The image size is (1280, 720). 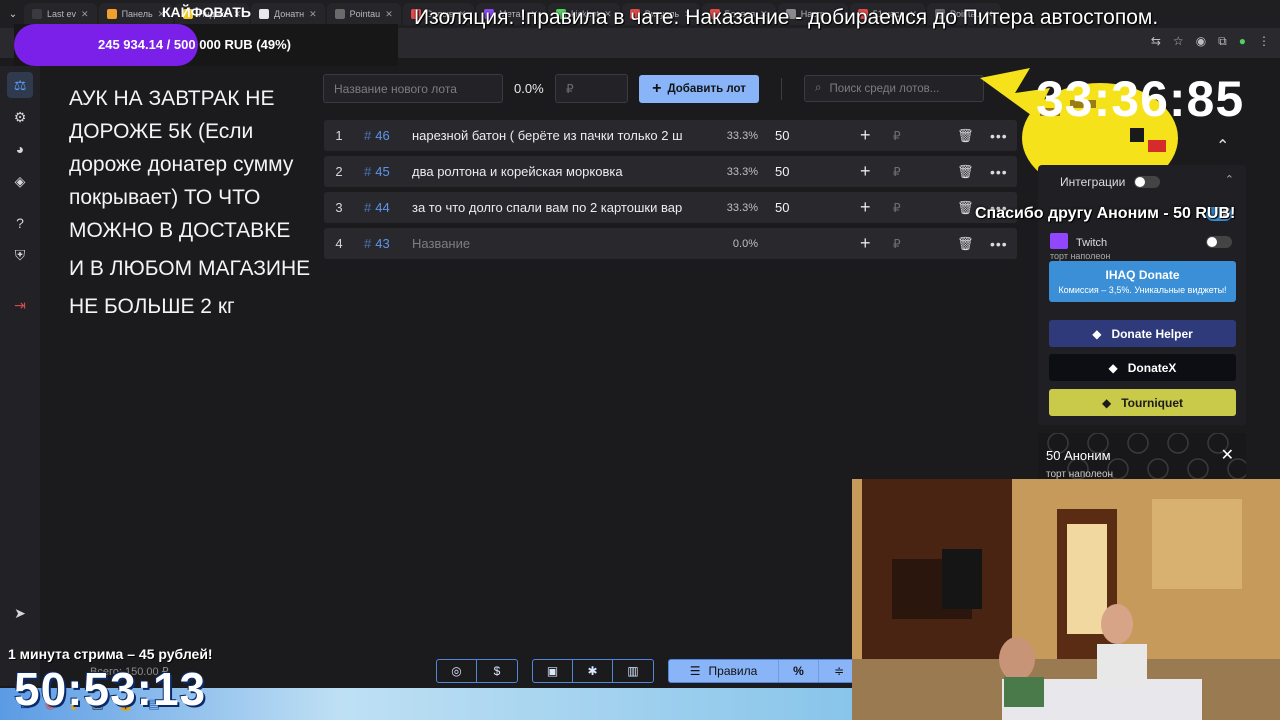 I want to click on percent-icon: %, so click(x=799, y=671).